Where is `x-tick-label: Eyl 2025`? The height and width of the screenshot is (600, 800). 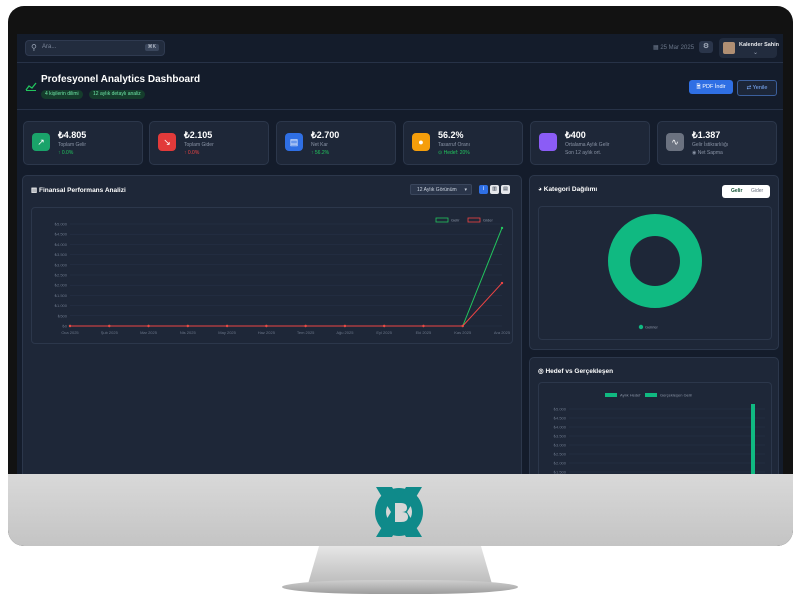 x-tick-label: Eyl 2025 is located at coordinates (384, 332).